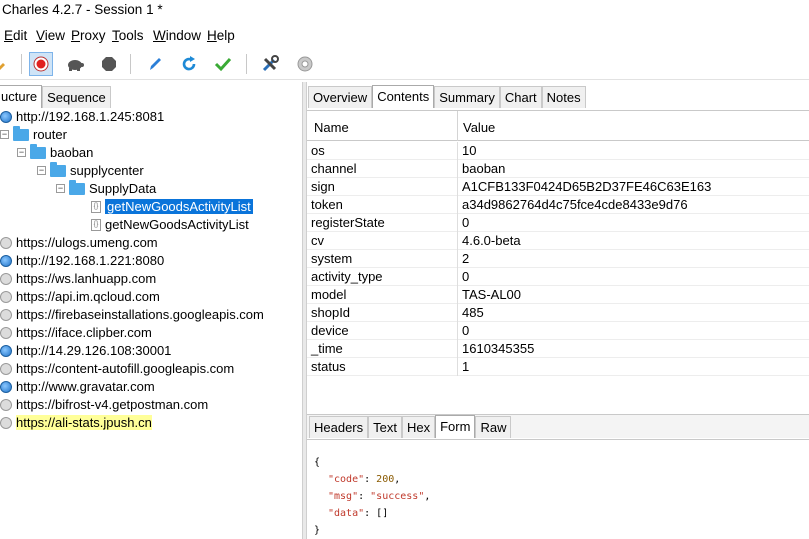  What do you see at coordinates (41, 64) in the screenshot?
I see `record-icon` at bounding box center [41, 64].